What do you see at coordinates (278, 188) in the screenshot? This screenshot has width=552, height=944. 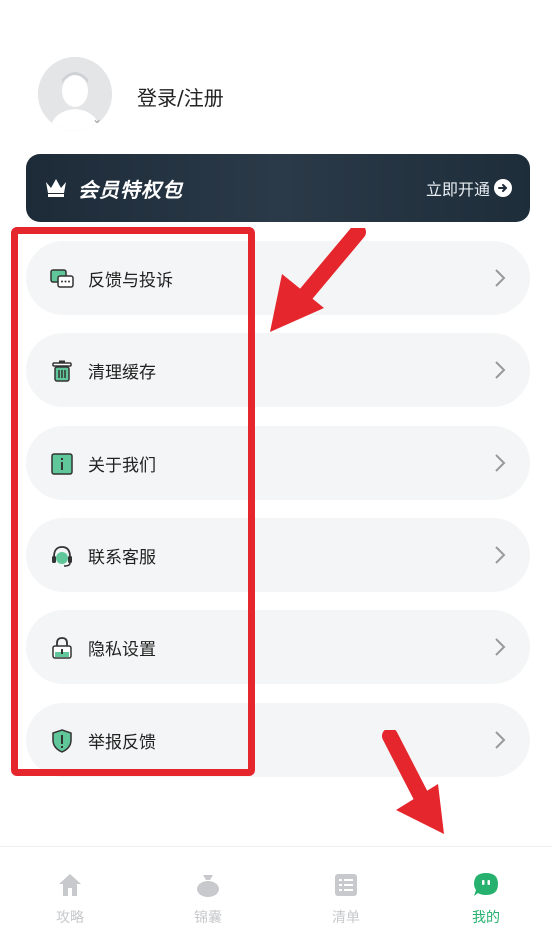 I see `vip-banner: 会员特权包 立即开通` at bounding box center [278, 188].